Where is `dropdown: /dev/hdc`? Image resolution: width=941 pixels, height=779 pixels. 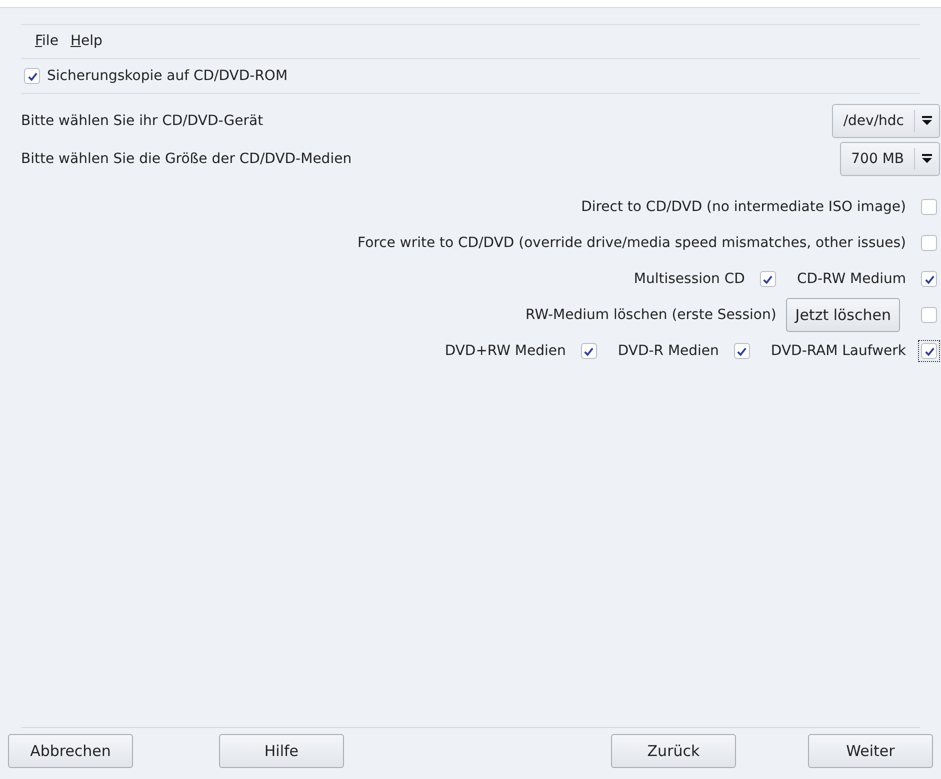
dropdown: /dev/hdc is located at coordinates (886, 121).